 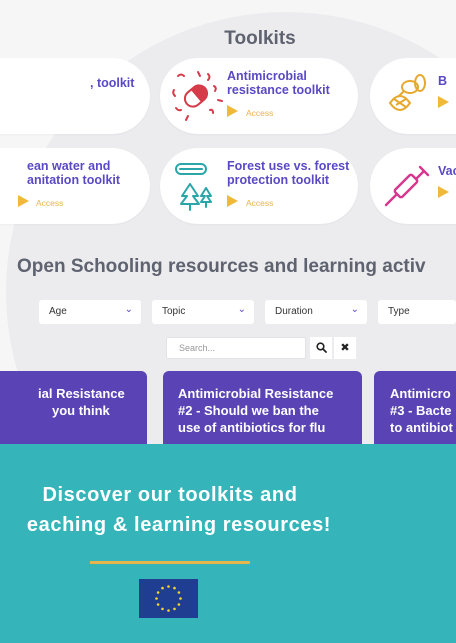 What do you see at coordinates (93, 83) in the screenshot?
I see `comma-glyph: ,` at bounding box center [93, 83].